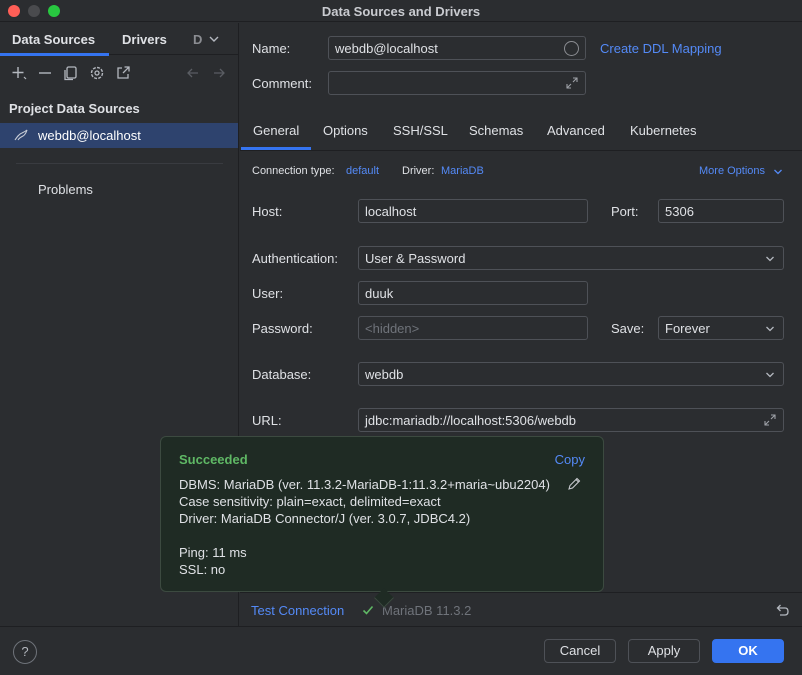 The width and height of the screenshot is (802, 675). I want to click on copy-link: Copy, so click(570, 459).